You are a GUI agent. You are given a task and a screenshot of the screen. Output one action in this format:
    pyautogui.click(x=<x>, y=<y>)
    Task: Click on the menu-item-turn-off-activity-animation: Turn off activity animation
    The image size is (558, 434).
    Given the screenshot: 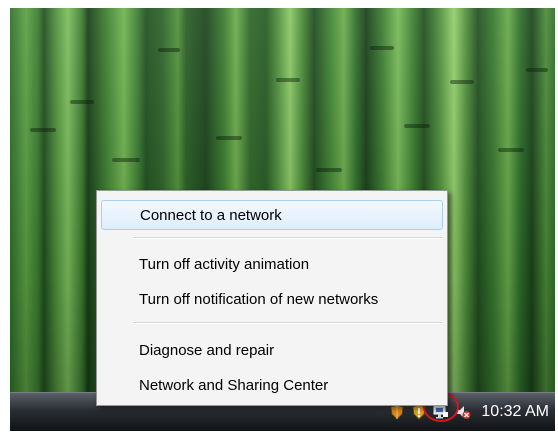 What is the action you would take?
    pyautogui.click(x=272, y=264)
    